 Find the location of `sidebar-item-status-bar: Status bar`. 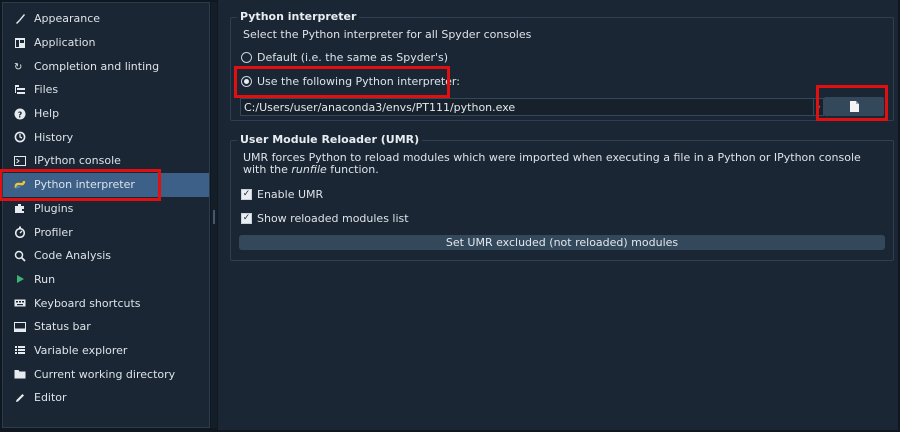

sidebar-item-status-bar: Status bar is located at coordinates (106, 327).